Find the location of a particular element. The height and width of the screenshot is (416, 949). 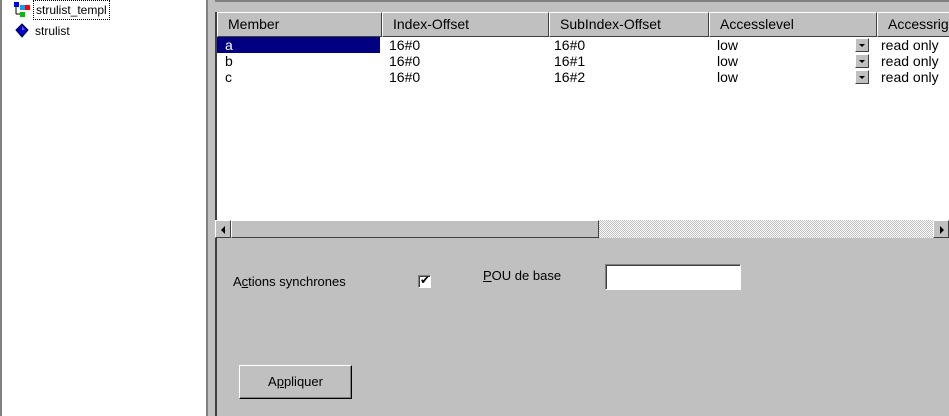

cell-member: a is located at coordinates (298, 45).